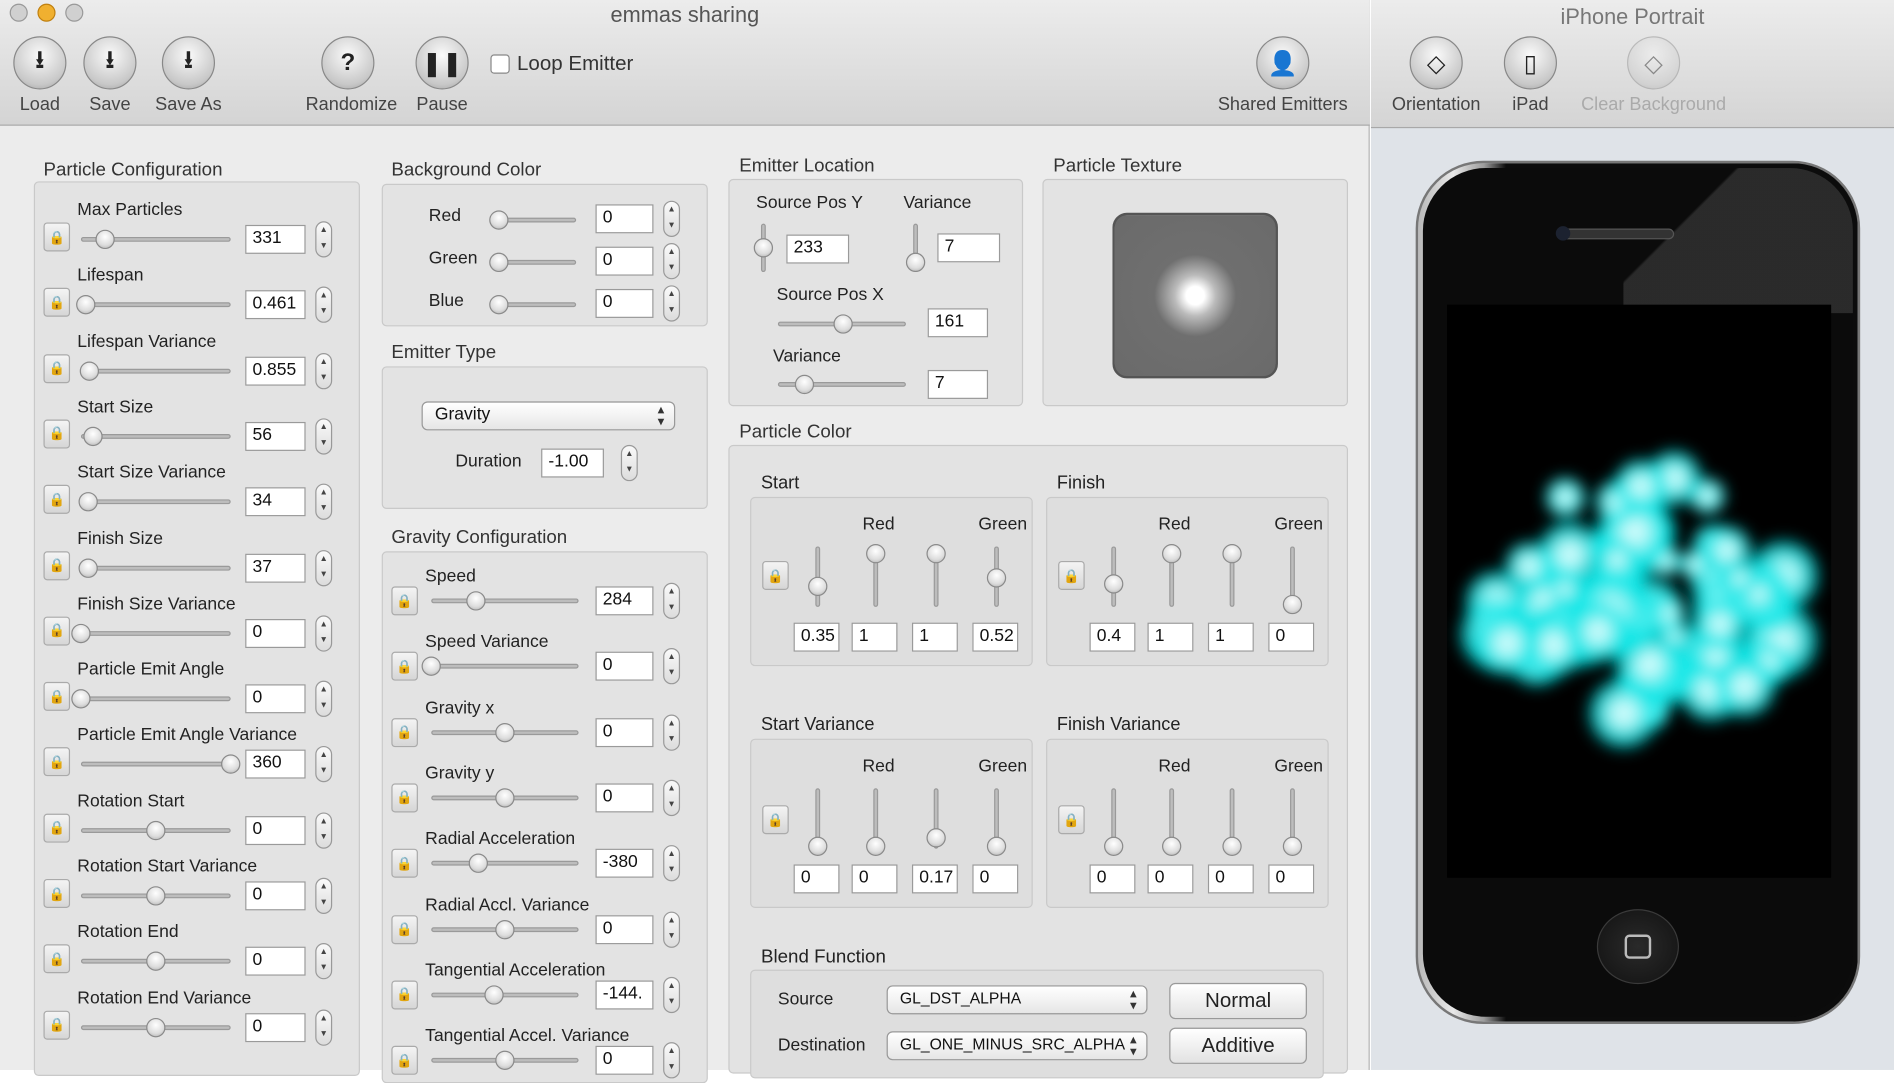 This screenshot has width=1894, height=1083. I want to click on speed-slider-track, so click(505, 601).